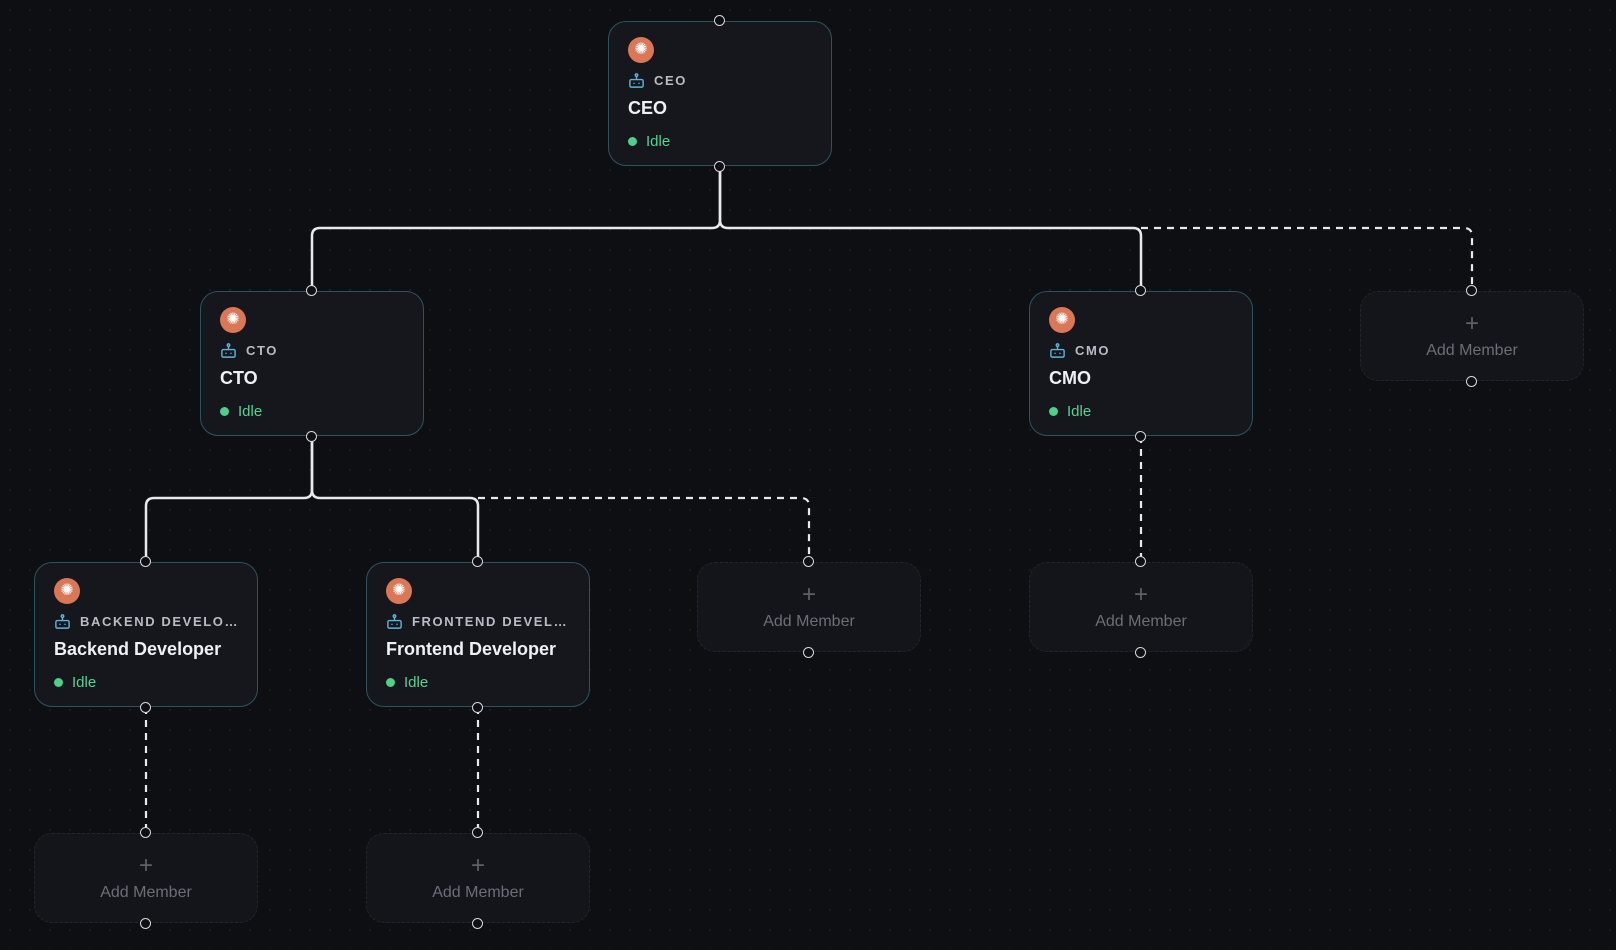  I want to click on edge-ceo-cto, so click(516, 228).